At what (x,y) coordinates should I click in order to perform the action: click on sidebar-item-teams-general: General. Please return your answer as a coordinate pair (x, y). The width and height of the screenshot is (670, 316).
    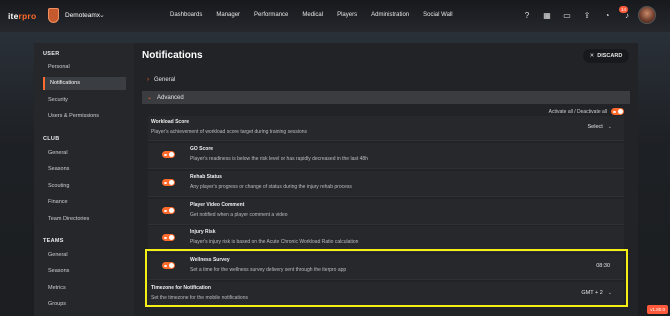
    Looking at the image, I should click on (84, 255).